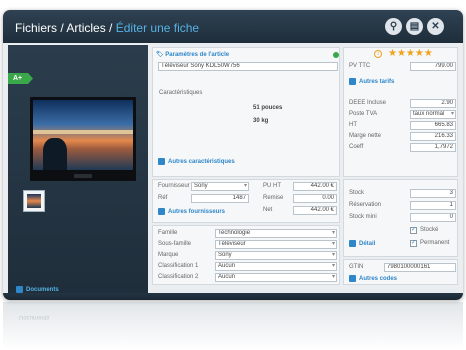 This screenshot has width=466, height=350. Describe the element at coordinates (353, 125) in the screenshot. I see `ht-label: HT` at that location.